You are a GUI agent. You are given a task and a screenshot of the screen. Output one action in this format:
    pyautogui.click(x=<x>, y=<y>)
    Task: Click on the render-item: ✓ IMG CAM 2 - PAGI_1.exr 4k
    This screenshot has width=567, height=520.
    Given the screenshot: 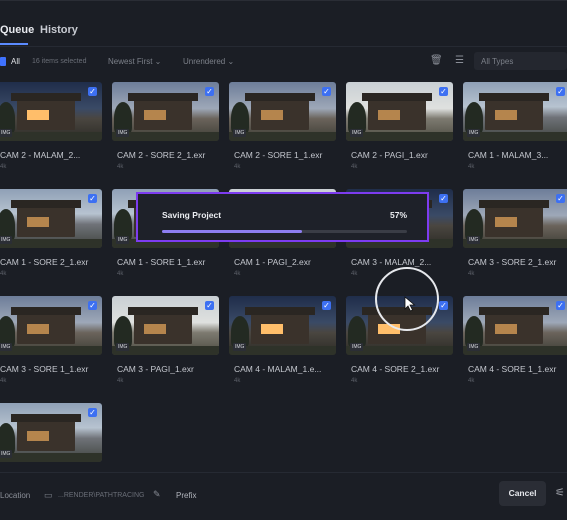 What is the action you would take?
    pyautogui.click(x=399, y=129)
    